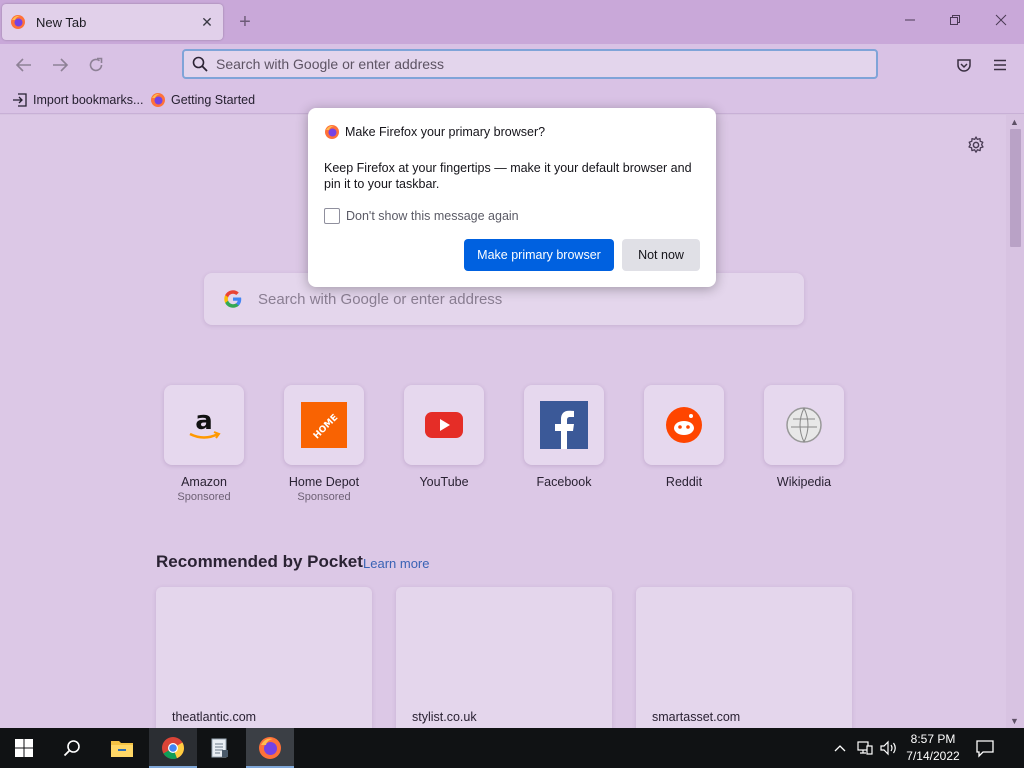 The image size is (1024, 768). What do you see at coordinates (564, 425) in the screenshot?
I see `facebook-logo-icon` at bounding box center [564, 425].